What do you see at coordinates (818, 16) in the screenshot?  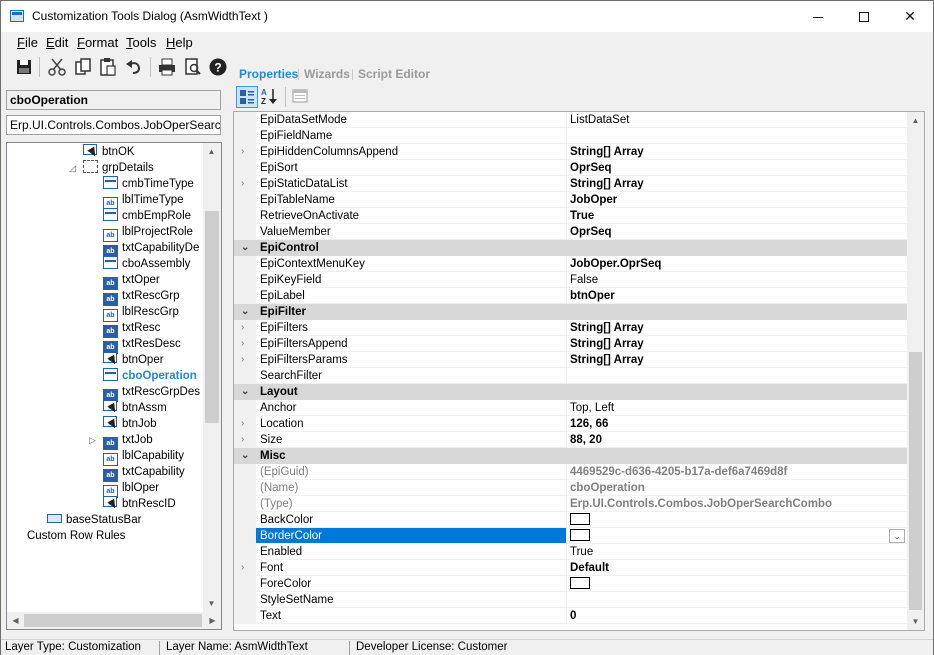 I see `minimize-button` at bounding box center [818, 16].